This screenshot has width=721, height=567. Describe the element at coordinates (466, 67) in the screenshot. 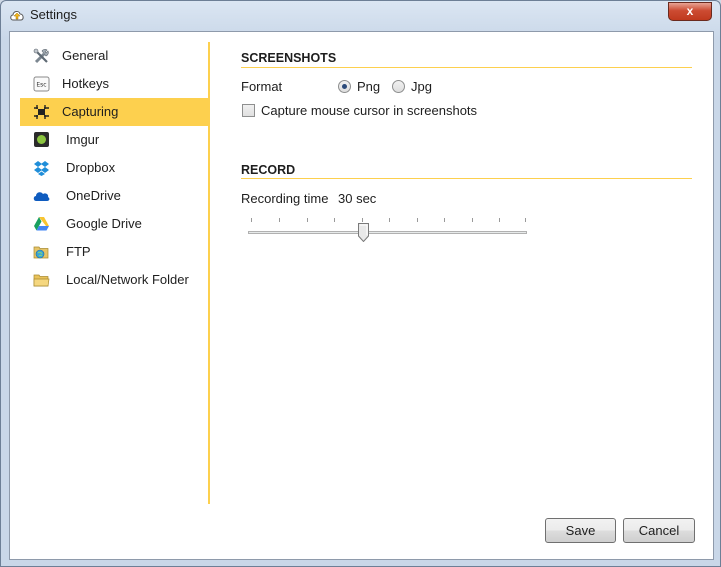

I see `screenshots-divider` at that location.